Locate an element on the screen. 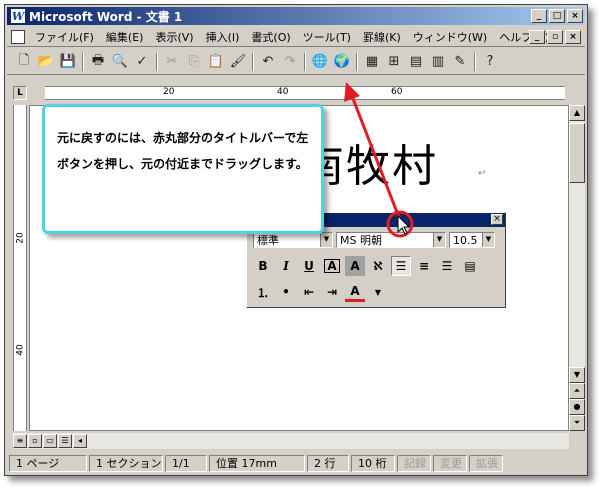 The height and width of the screenshot is (488, 600). menu-table: 罫線(K) is located at coordinates (382, 37).